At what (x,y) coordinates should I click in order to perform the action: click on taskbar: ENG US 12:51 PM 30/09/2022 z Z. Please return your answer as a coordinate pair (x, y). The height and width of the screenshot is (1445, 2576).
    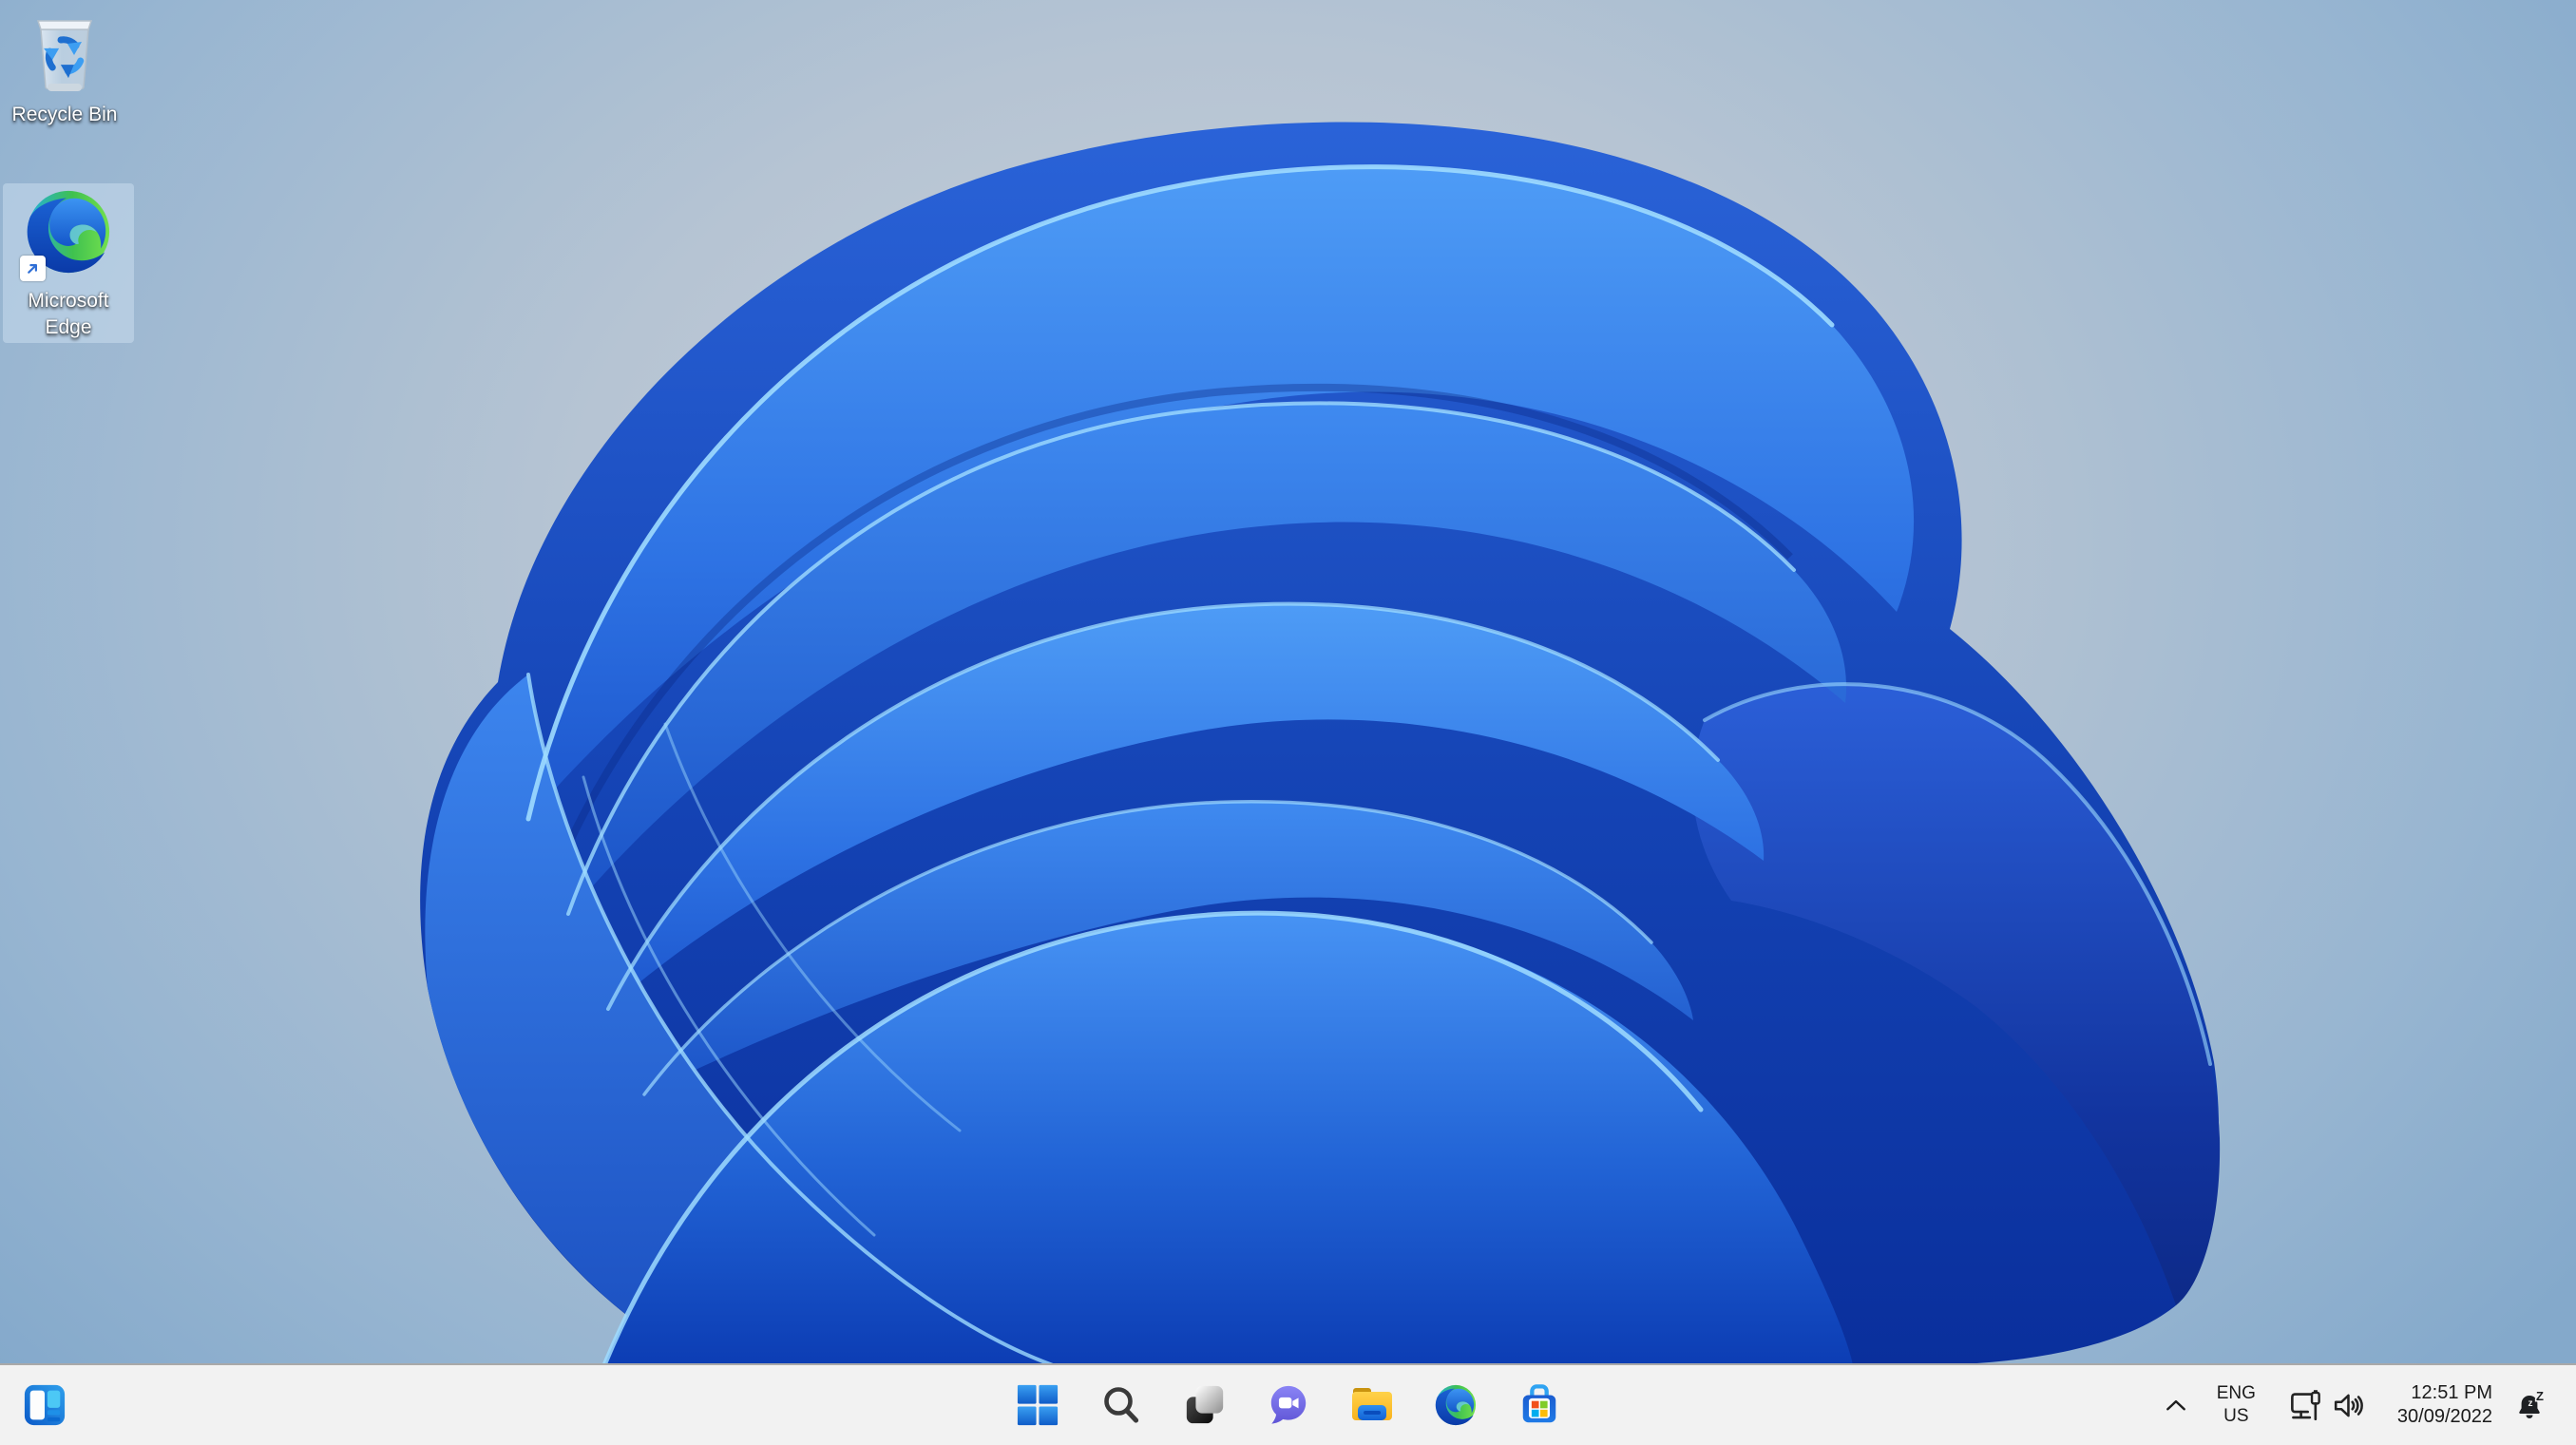
    Looking at the image, I should click on (1288, 1404).